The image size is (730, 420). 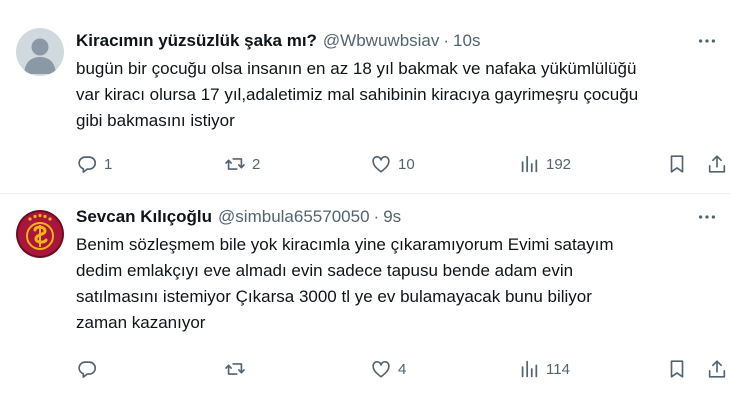 I want to click on views-button: 114, so click(x=544, y=369).